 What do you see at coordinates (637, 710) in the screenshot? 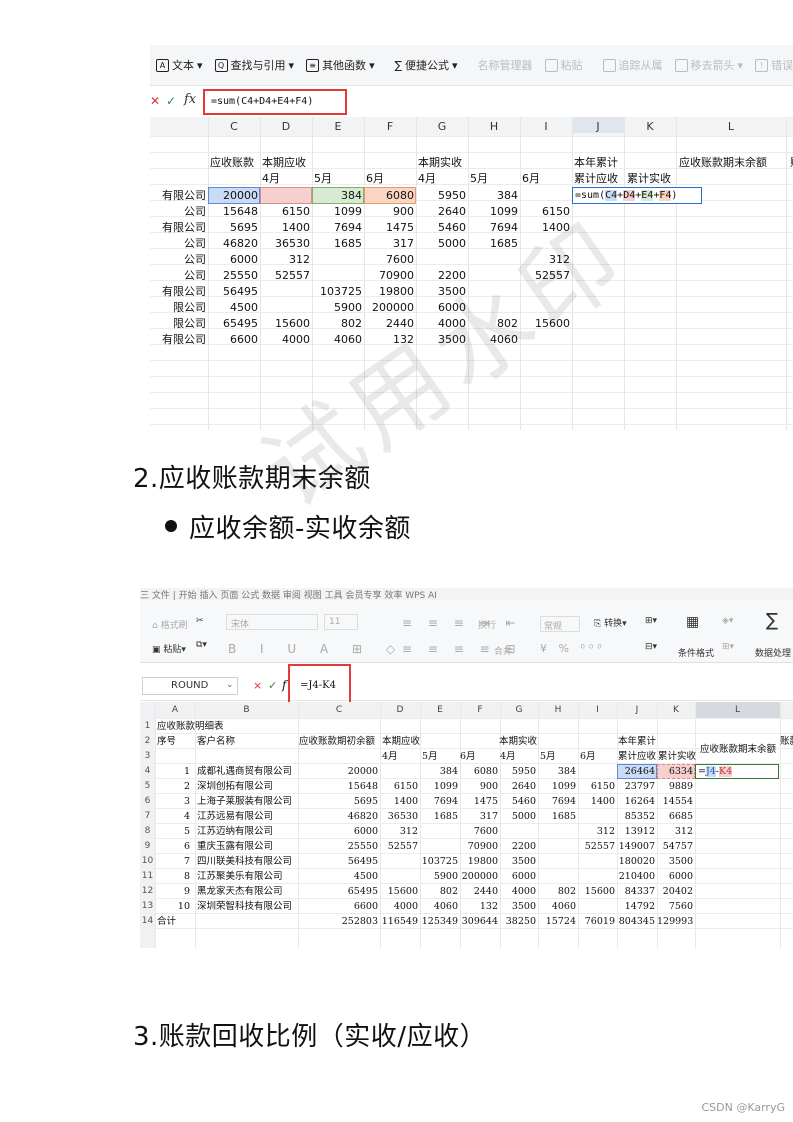
I see `column-header: J` at bounding box center [637, 710].